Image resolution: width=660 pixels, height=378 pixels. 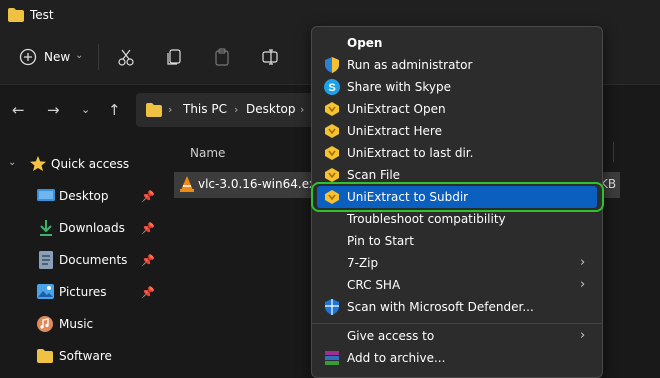 What do you see at coordinates (98, 57) in the screenshot?
I see `toolbar-divider` at bounding box center [98, 57].